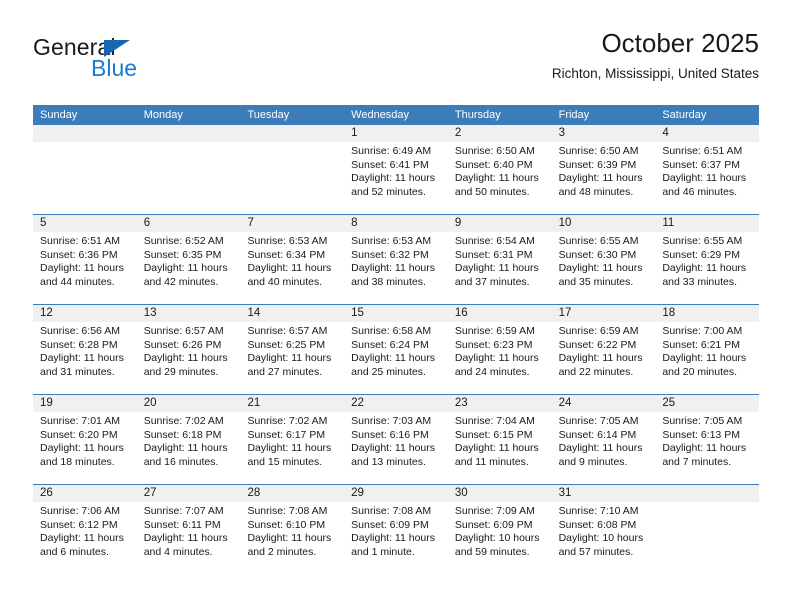 This screenshot has width=792, height=612. What do you see at coordinates (461, 313) in the screenshot?
I see `day-number: 16` at bounding box center [461, 313].